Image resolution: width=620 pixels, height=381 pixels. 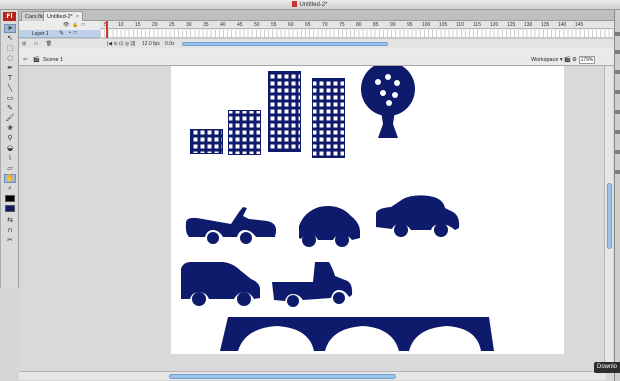 What do you see at coordinates (426, 25) in the screenshot?
I see `frame-number: 100` at bounding box center [426, 25].